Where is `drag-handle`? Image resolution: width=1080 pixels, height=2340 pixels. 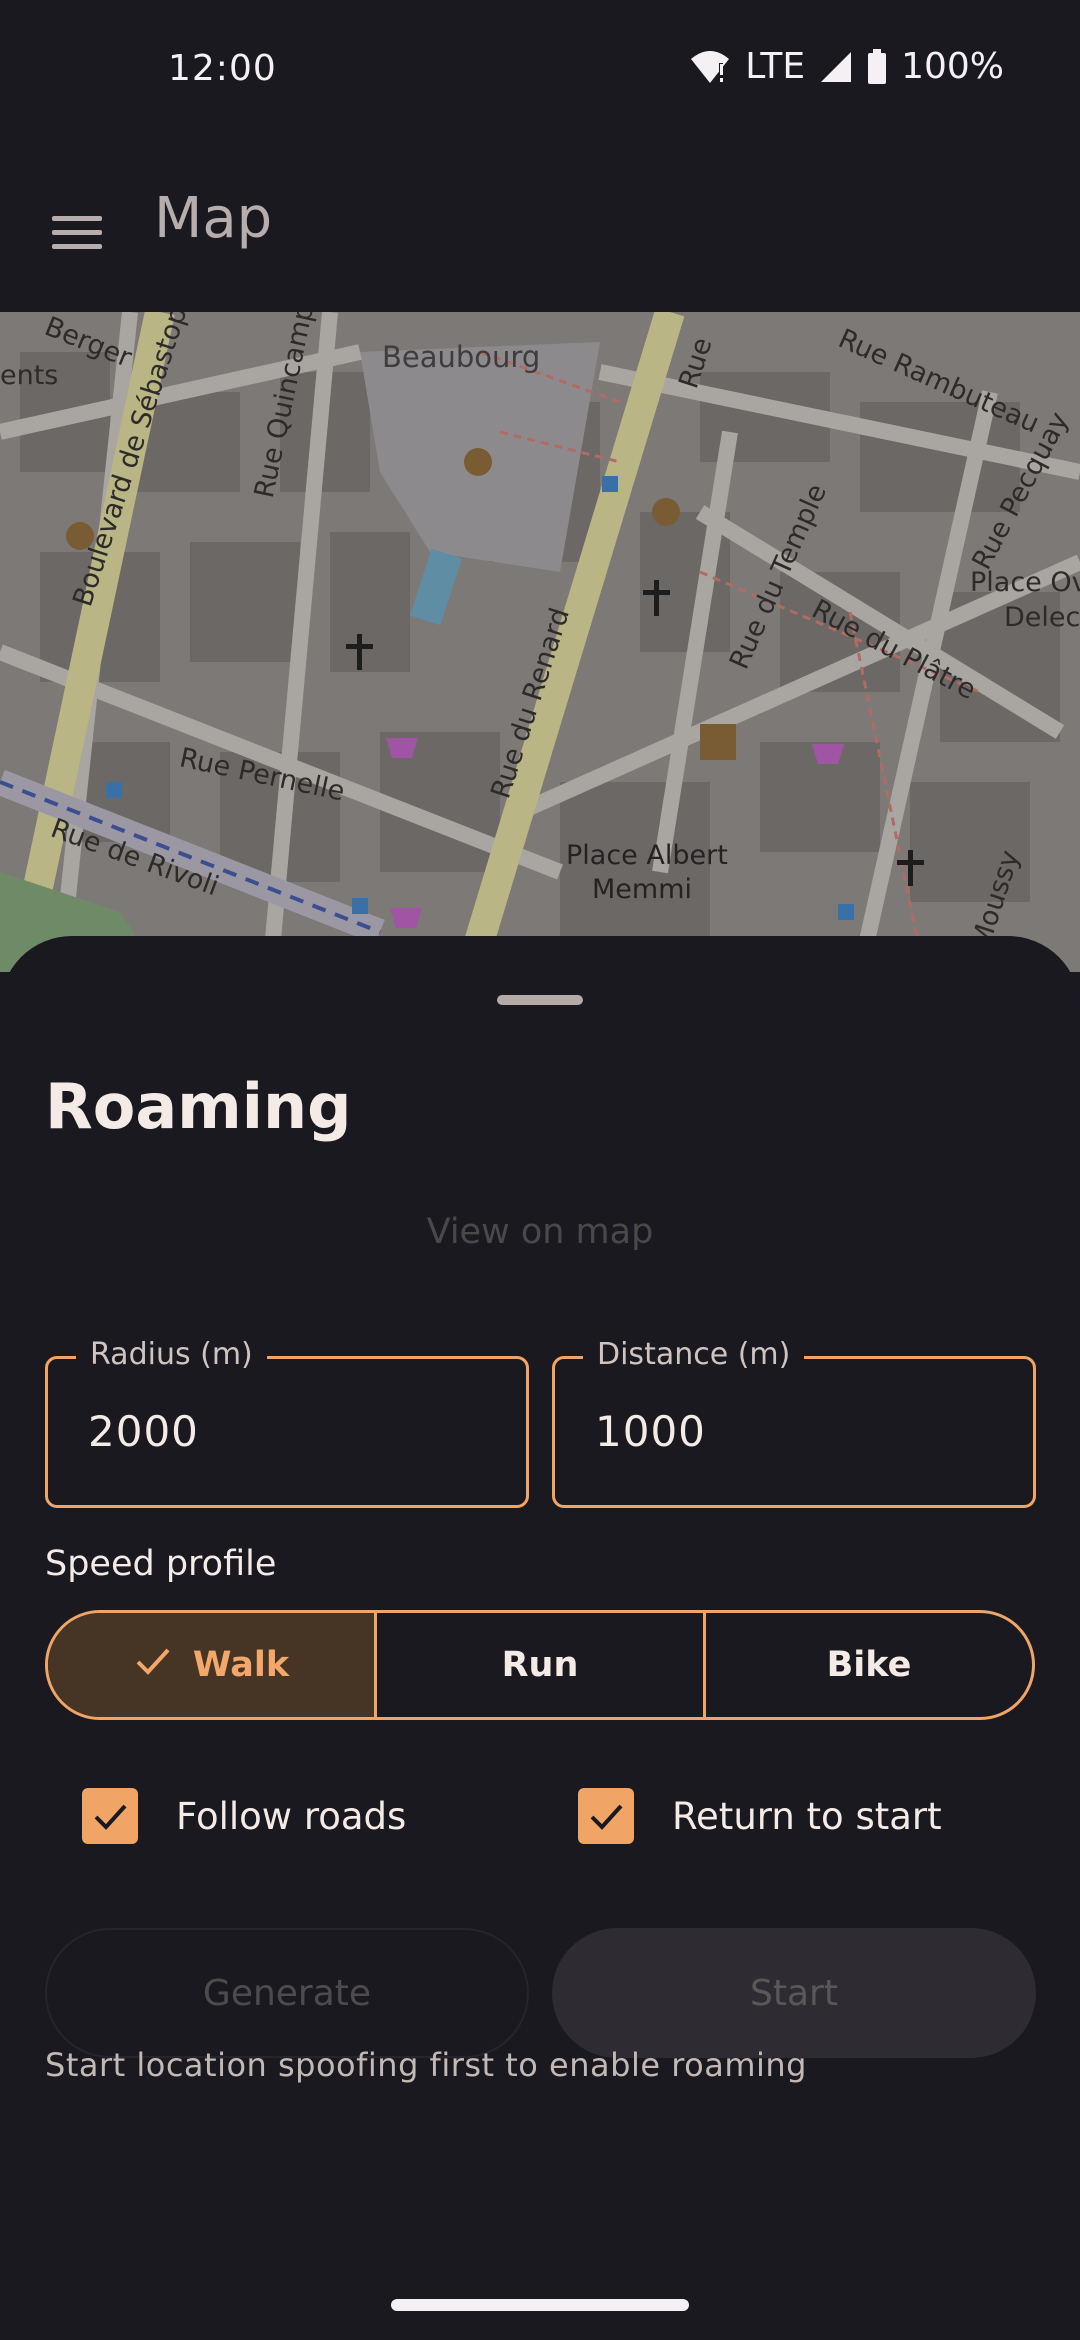 drag-handle is located at coordinates (540, 1000).